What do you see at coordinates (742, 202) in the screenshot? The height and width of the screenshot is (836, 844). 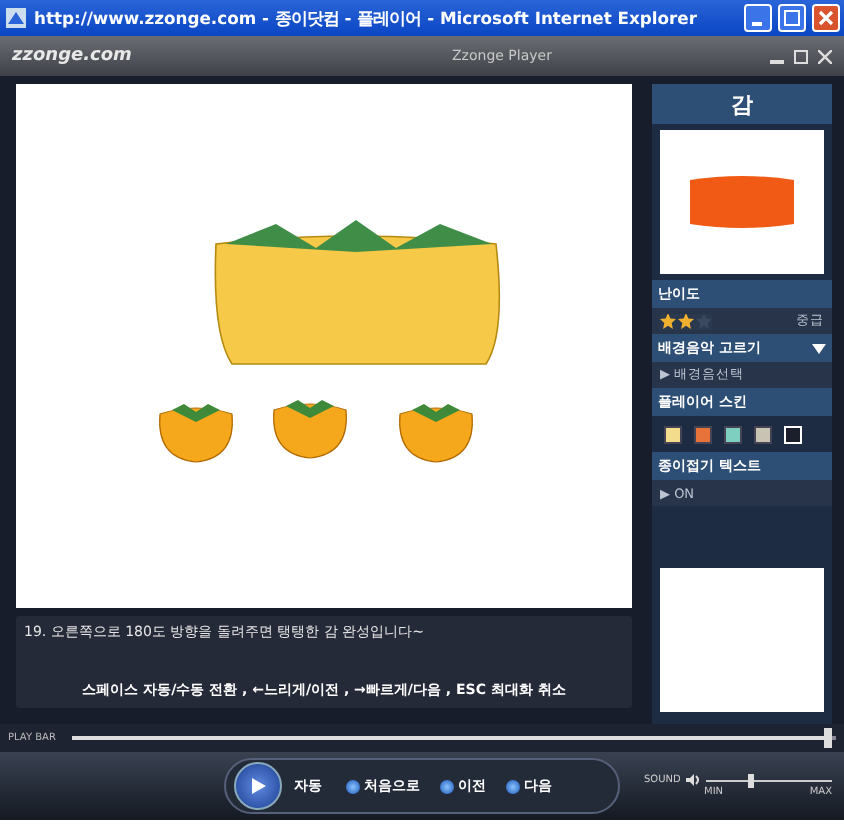 I see `persimmon-thumbnail` at bounding box center [742, 202].